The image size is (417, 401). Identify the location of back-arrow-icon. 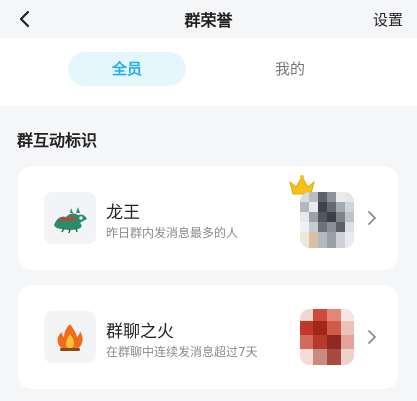
(24, 19).